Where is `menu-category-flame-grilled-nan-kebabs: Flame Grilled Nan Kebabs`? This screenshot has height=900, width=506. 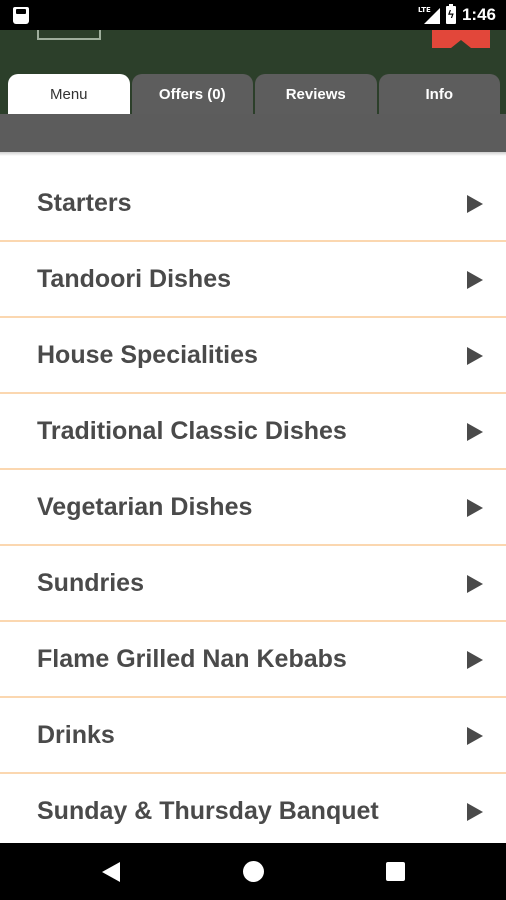 menu-category-flame-grilled-nan-kebabs: Flame Grilled Nan Kebabs is located at coordinates (253, 660).